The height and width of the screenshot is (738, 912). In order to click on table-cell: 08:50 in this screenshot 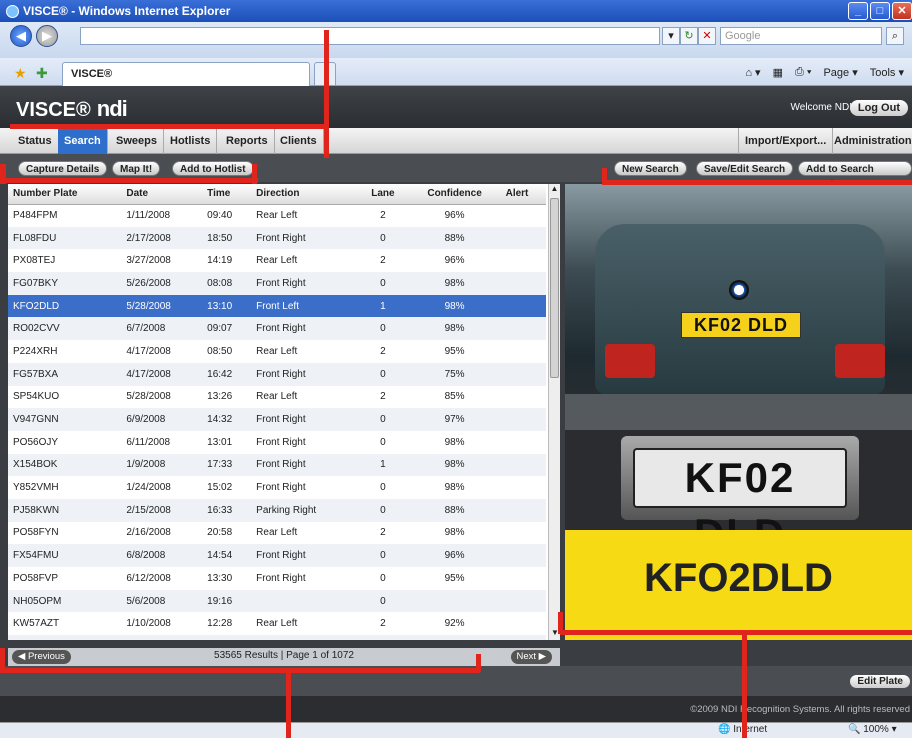, I will do `click(220, 351)`.